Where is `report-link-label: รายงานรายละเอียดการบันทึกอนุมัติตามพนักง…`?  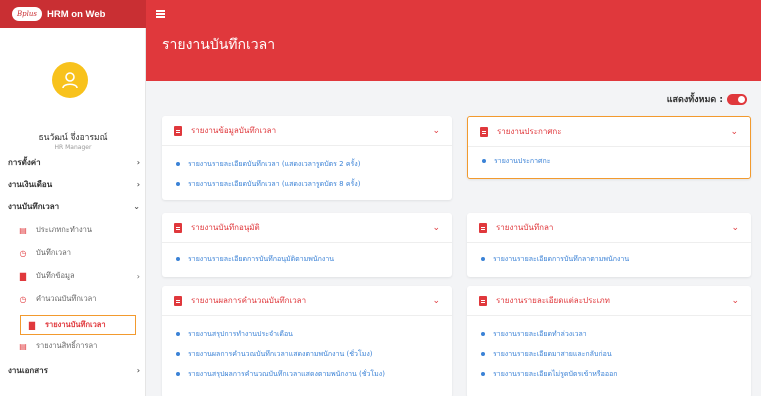
report-link-label: รายงานรายละเอียดการบันทึกอนุมัติตามพนักง… is located at coordinates (261, 258).